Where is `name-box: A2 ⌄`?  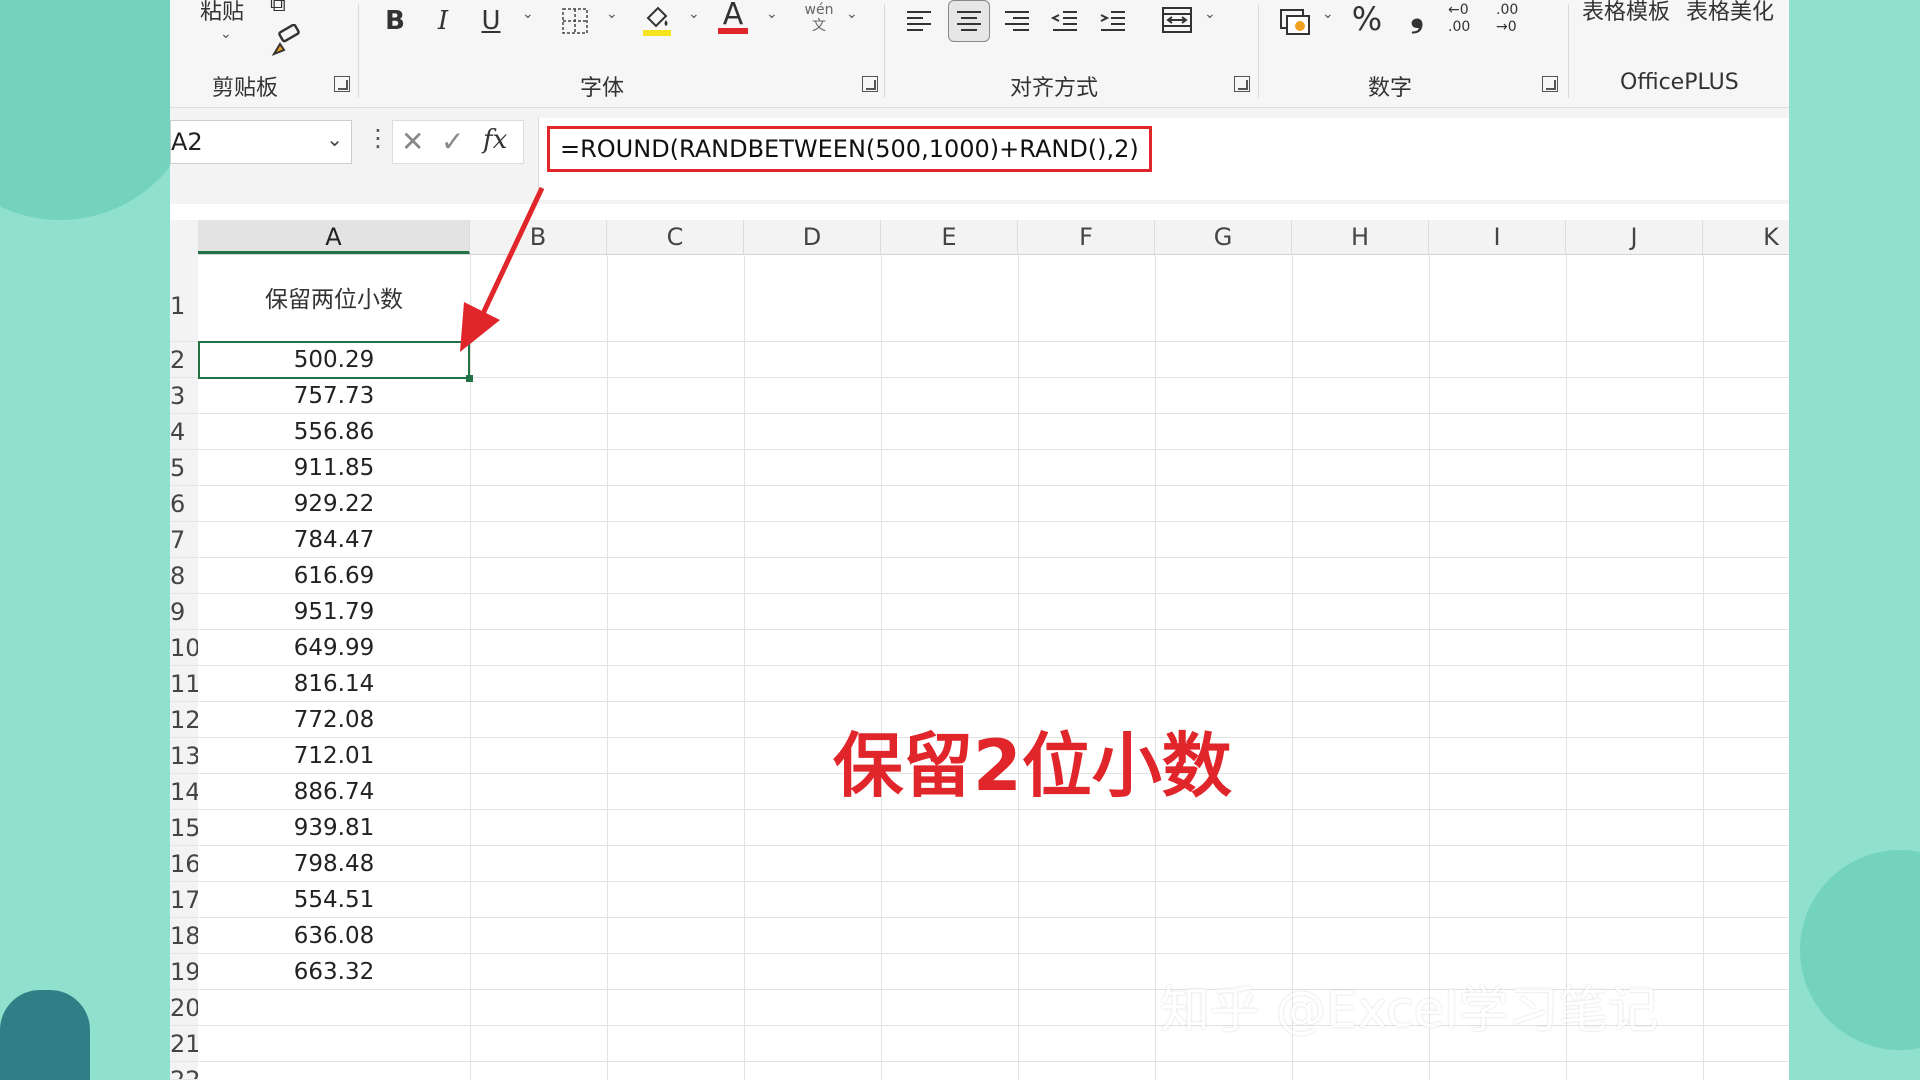 name-box: A2 ⌄ is located at coordinates (261, 142).